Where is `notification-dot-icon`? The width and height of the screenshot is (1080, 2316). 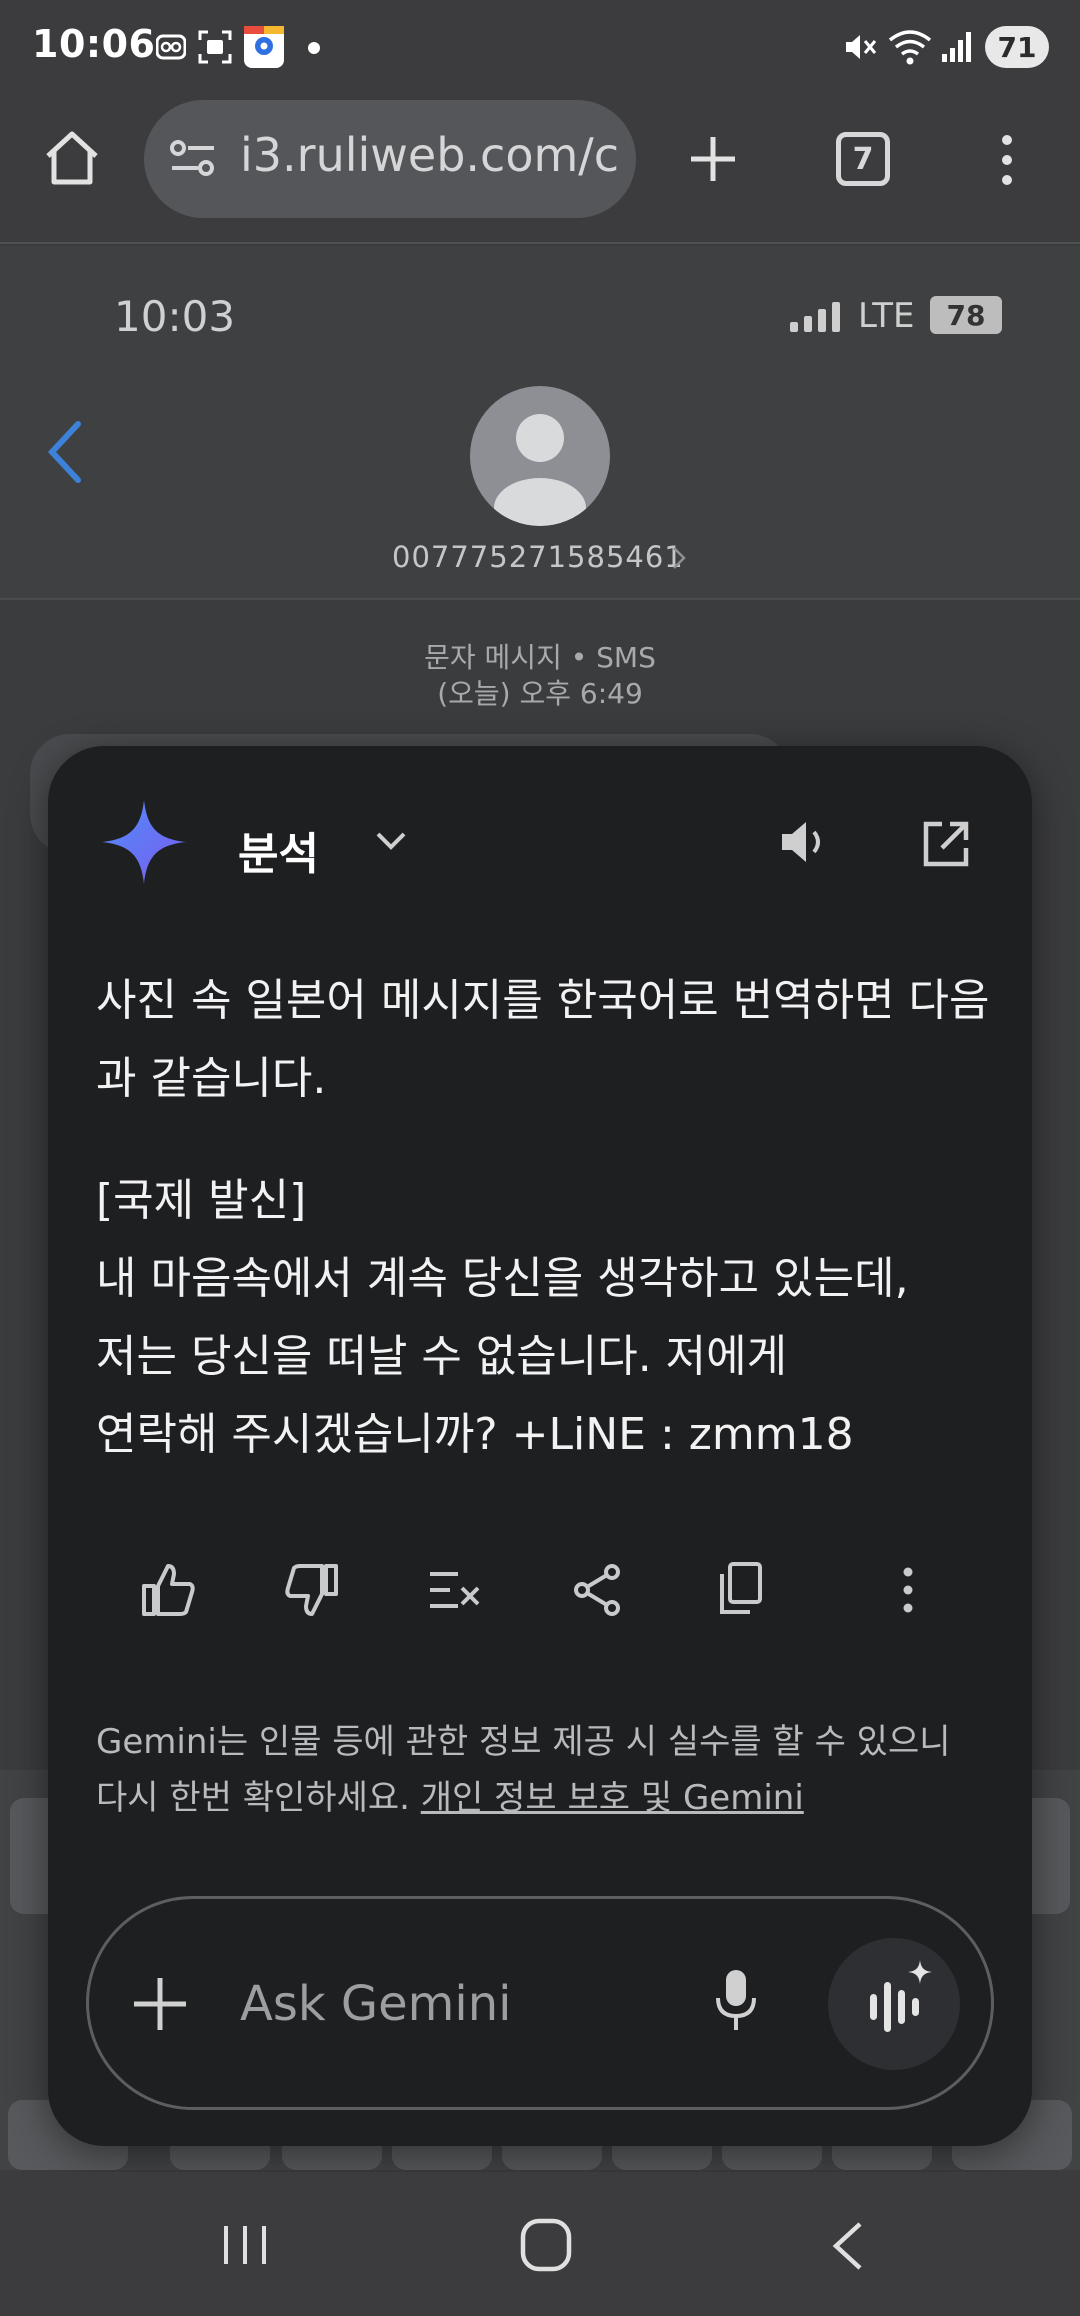 notification-dot-icon is located at coordinates (314, 48).